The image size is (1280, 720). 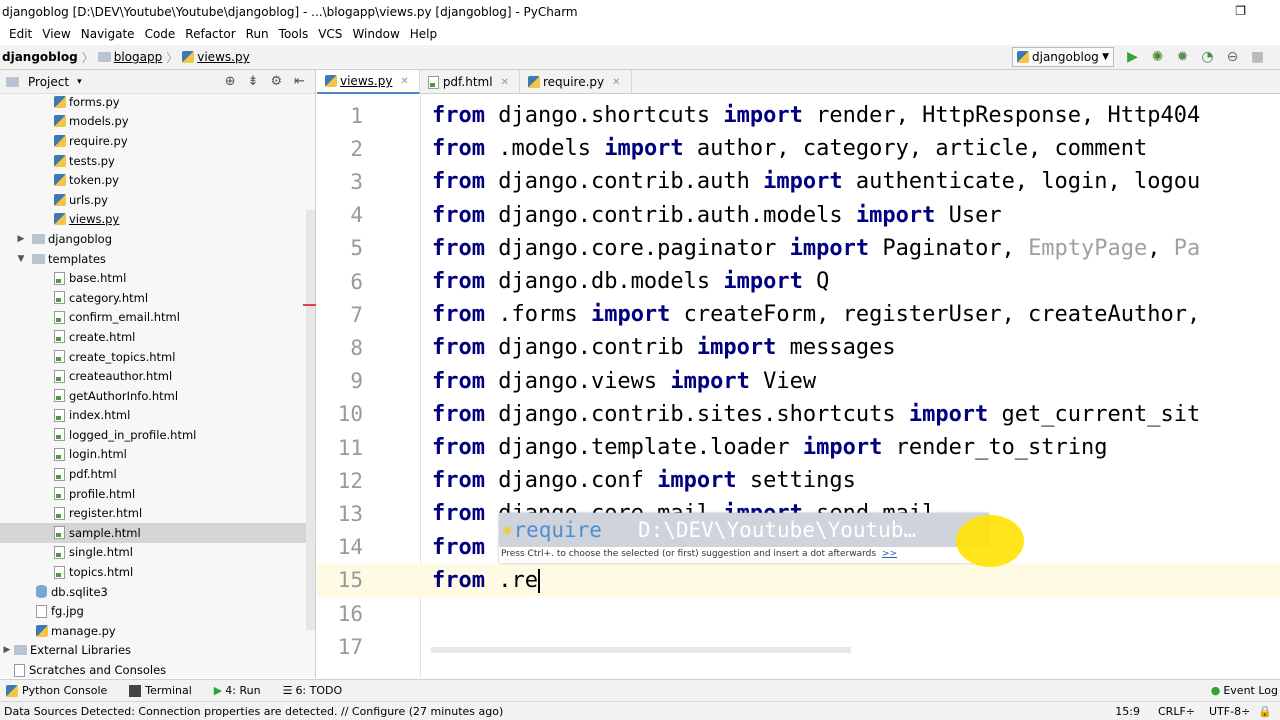 I want to click on chevron-down-icon: ▾, so click(x=79, y=82).